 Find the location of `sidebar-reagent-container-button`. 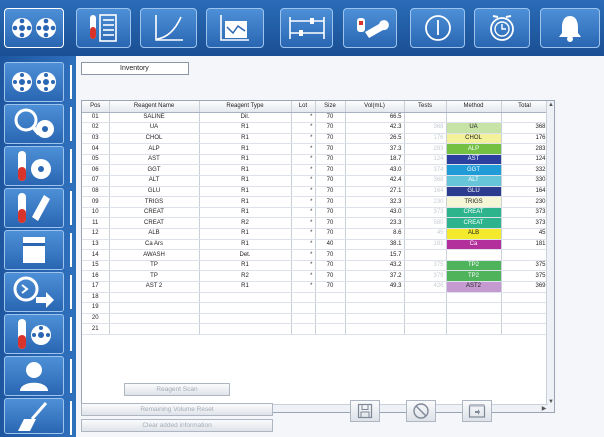

sidebar-reagent-container-button is located at coordinates (38, 250).